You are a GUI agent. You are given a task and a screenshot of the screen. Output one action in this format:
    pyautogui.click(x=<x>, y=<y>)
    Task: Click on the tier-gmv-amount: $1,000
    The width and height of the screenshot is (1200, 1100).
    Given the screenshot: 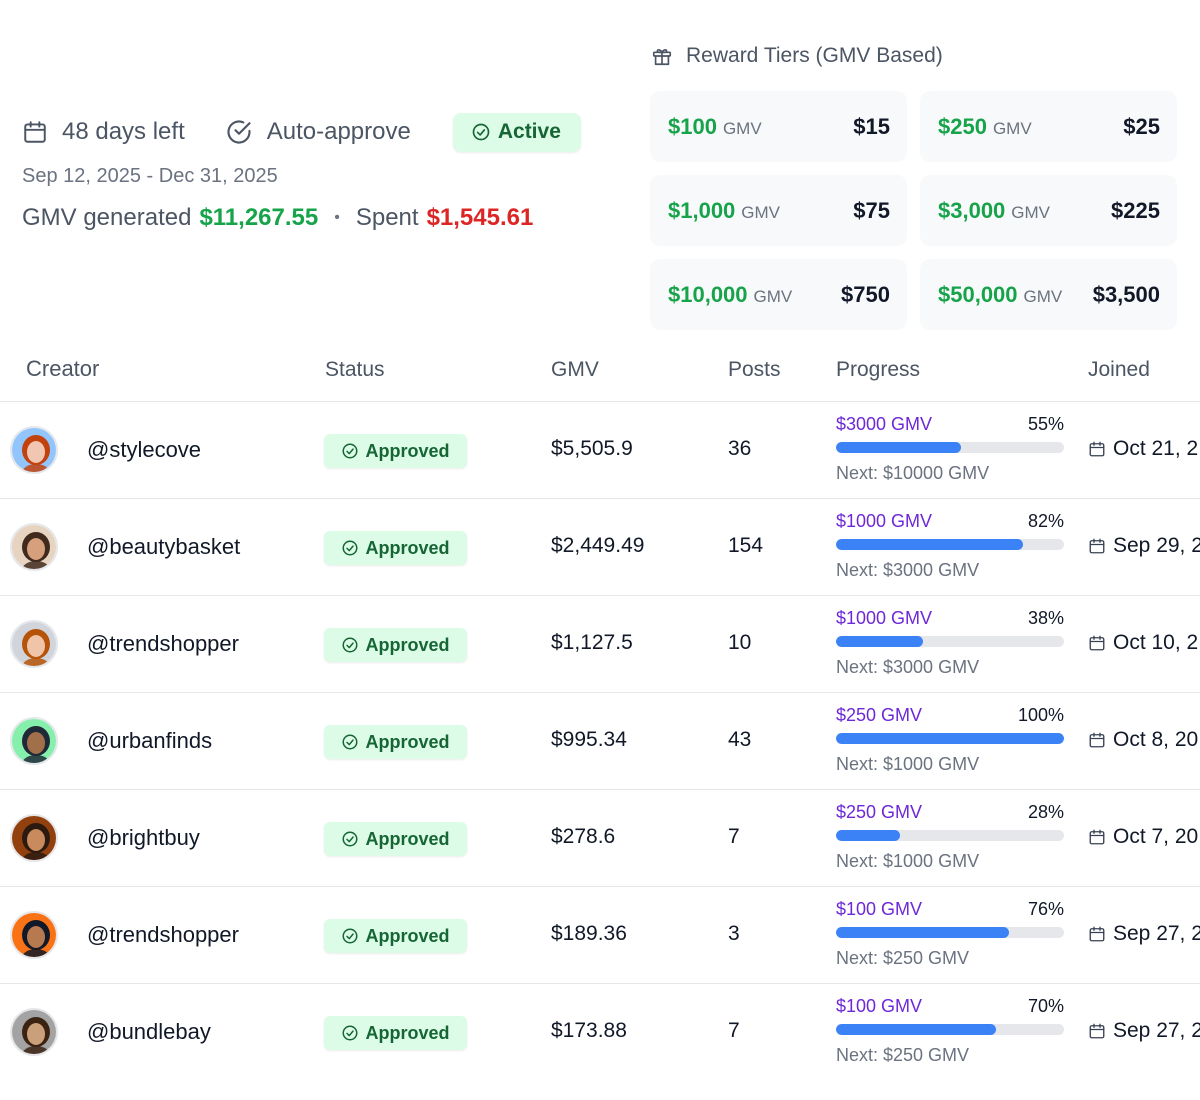 What is the action you would take?
    pyautogui.click(x=702, y=210)
    